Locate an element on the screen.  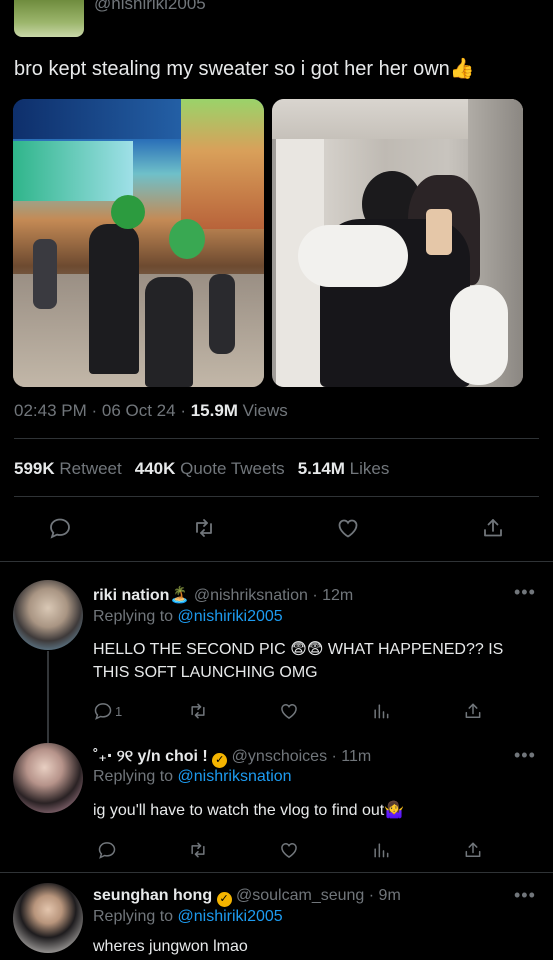
reply-time: · 12m is located at coordinates (333, 595).